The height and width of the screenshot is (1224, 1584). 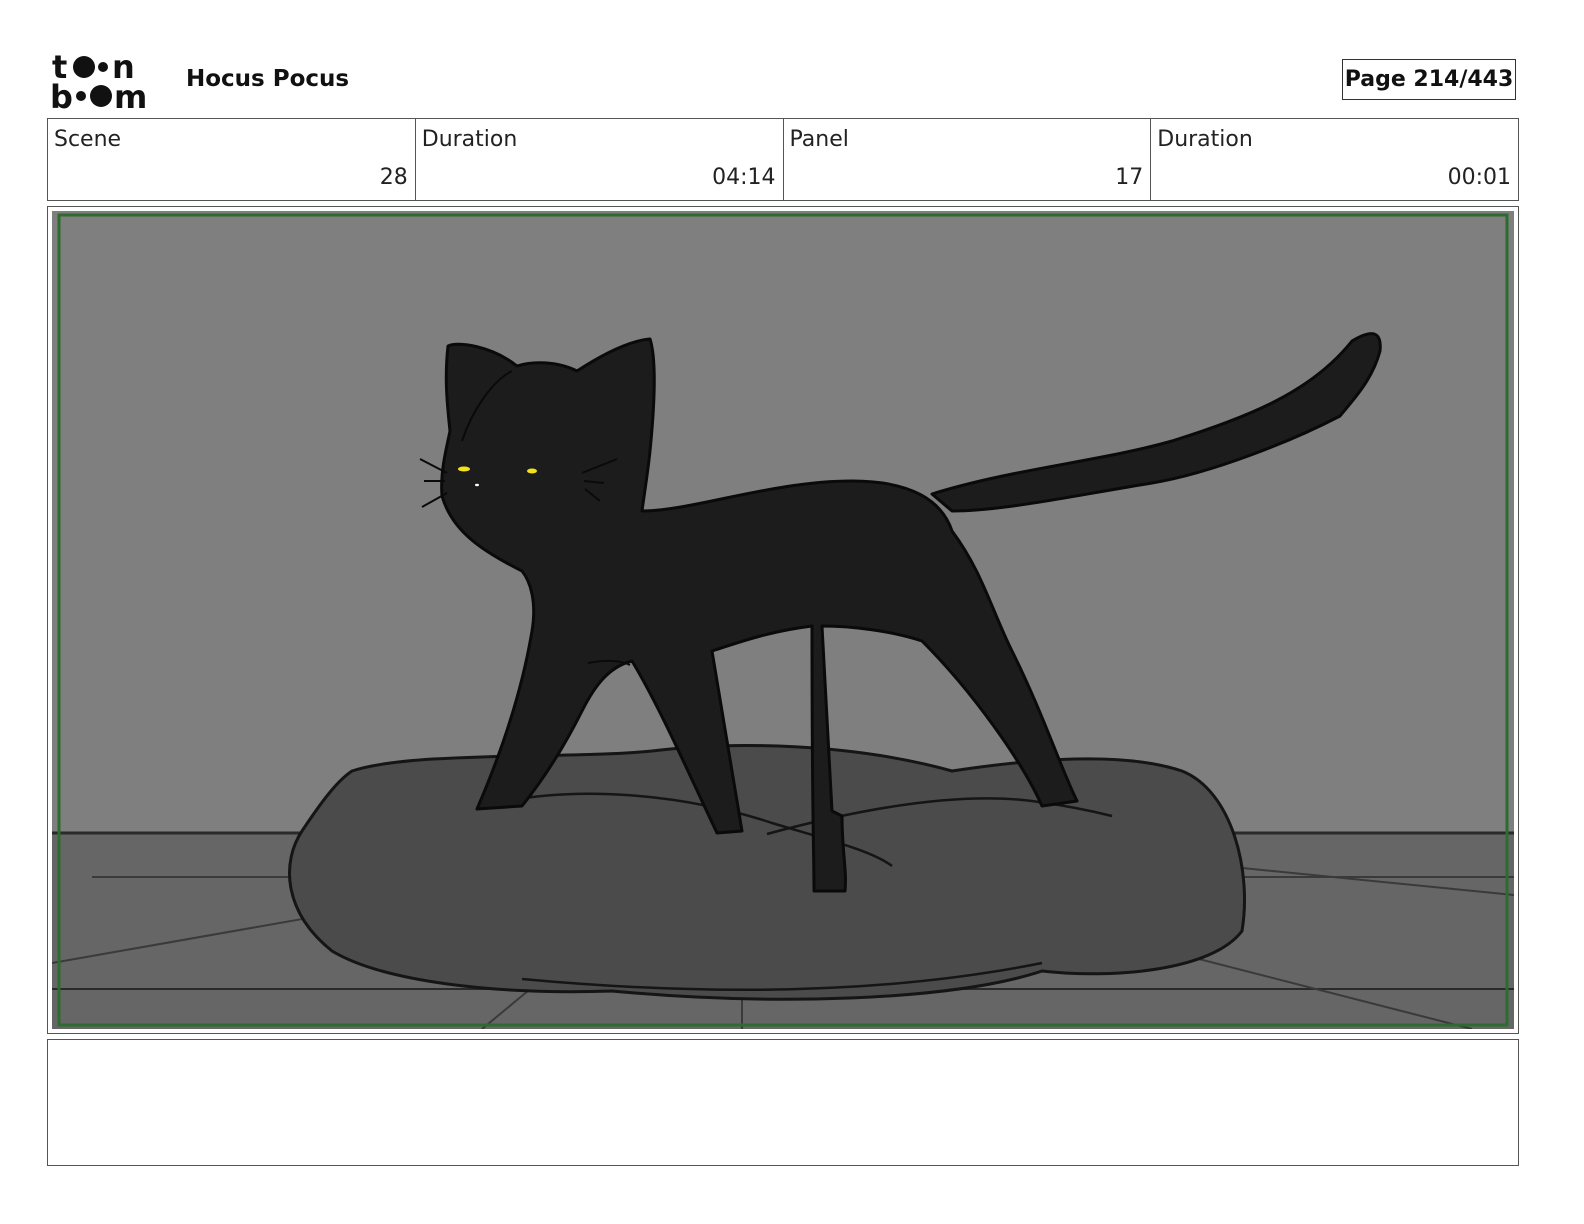 I want to click on svg-text: b, so click(x=61, y=95).